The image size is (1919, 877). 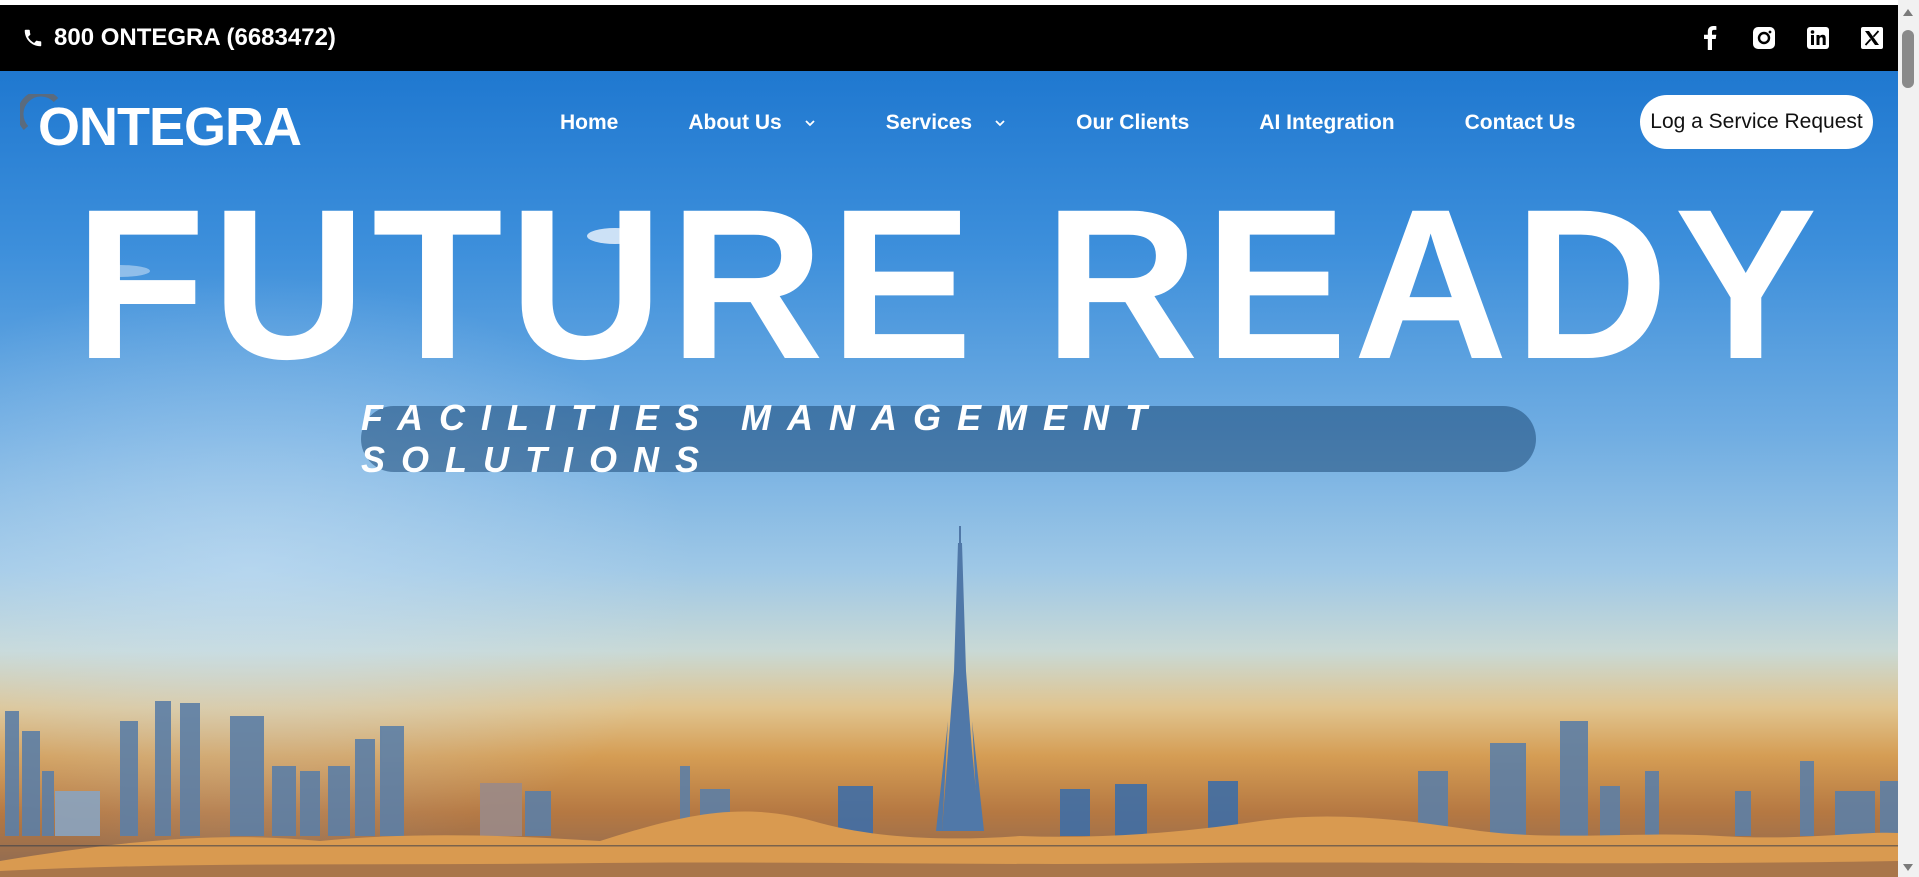 I want to click on log-service-request-button: Log a Service Request, so click(x=1756, y=122).